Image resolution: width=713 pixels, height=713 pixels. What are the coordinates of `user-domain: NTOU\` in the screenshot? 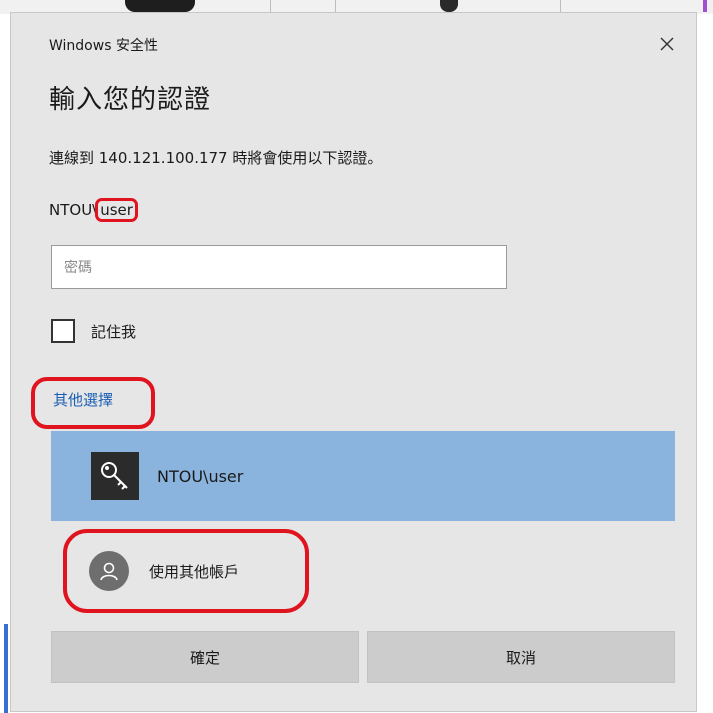 It's located at (73, 210).